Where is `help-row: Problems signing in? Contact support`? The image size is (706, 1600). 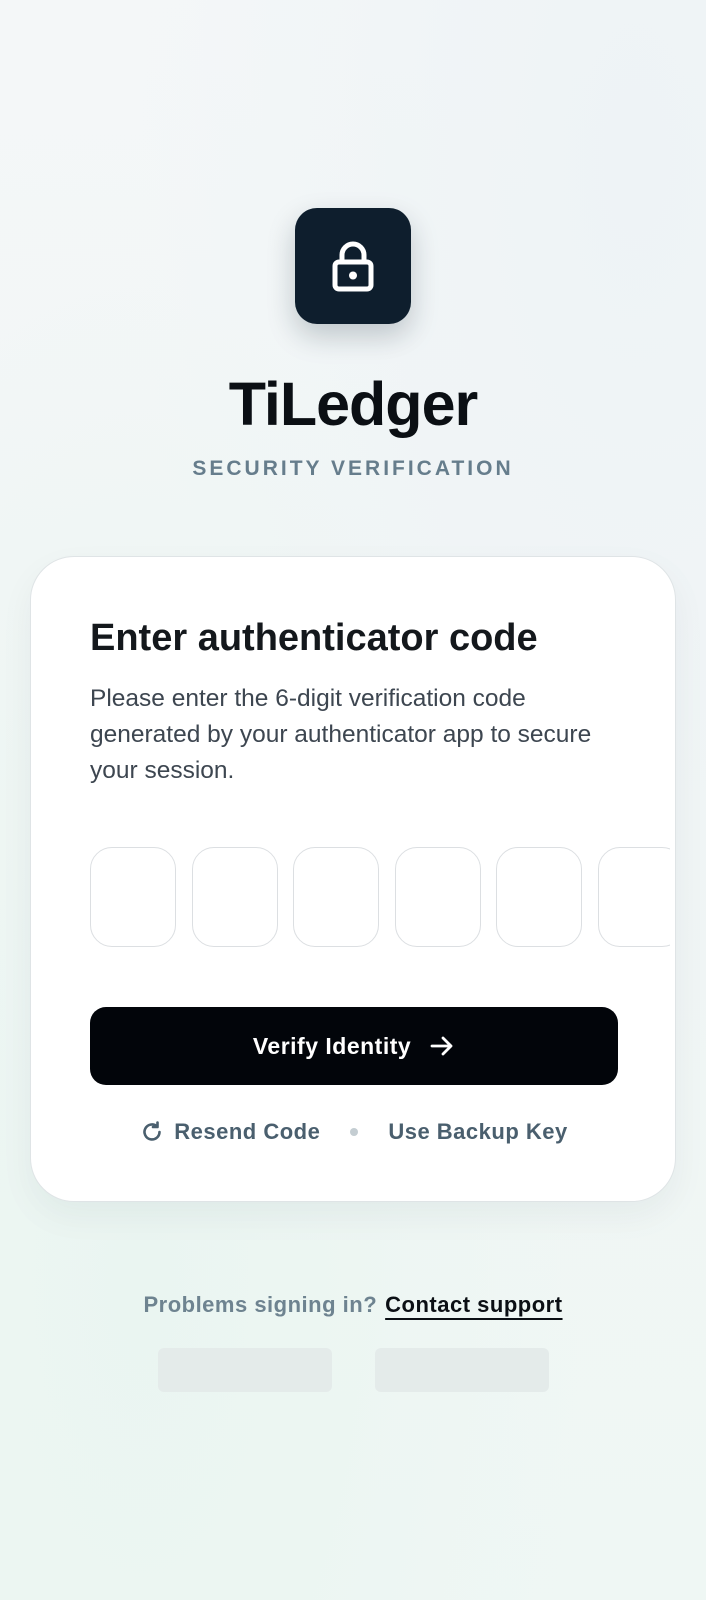
help-row: Problems signing in? Contact support is located at coordinates (353, 1305).